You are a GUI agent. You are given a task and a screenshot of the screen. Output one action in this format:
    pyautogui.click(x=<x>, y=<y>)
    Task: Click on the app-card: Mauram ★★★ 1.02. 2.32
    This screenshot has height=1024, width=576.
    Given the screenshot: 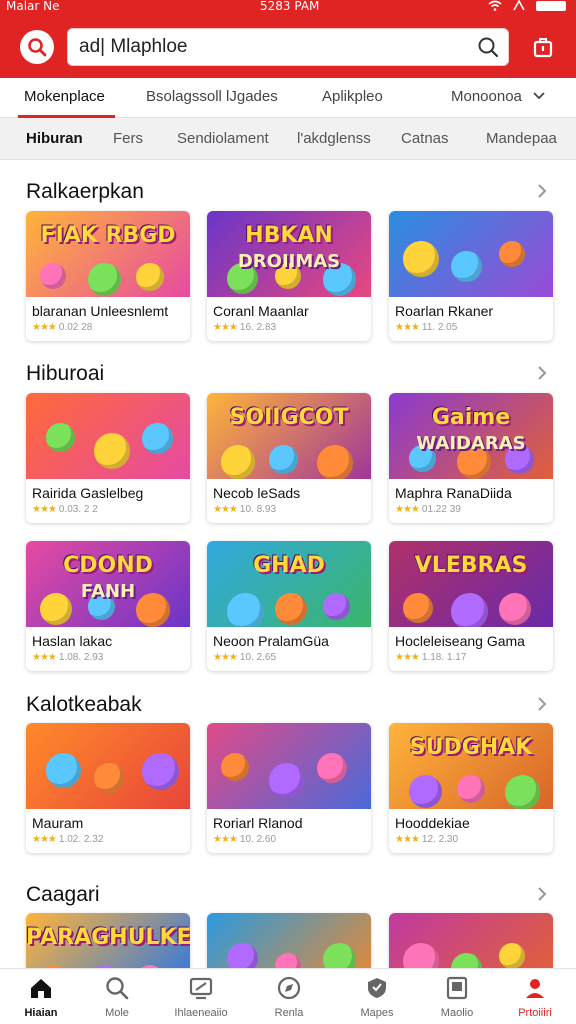 What is the action you would take?
    pyautogui.click(x=108, y=788)
    